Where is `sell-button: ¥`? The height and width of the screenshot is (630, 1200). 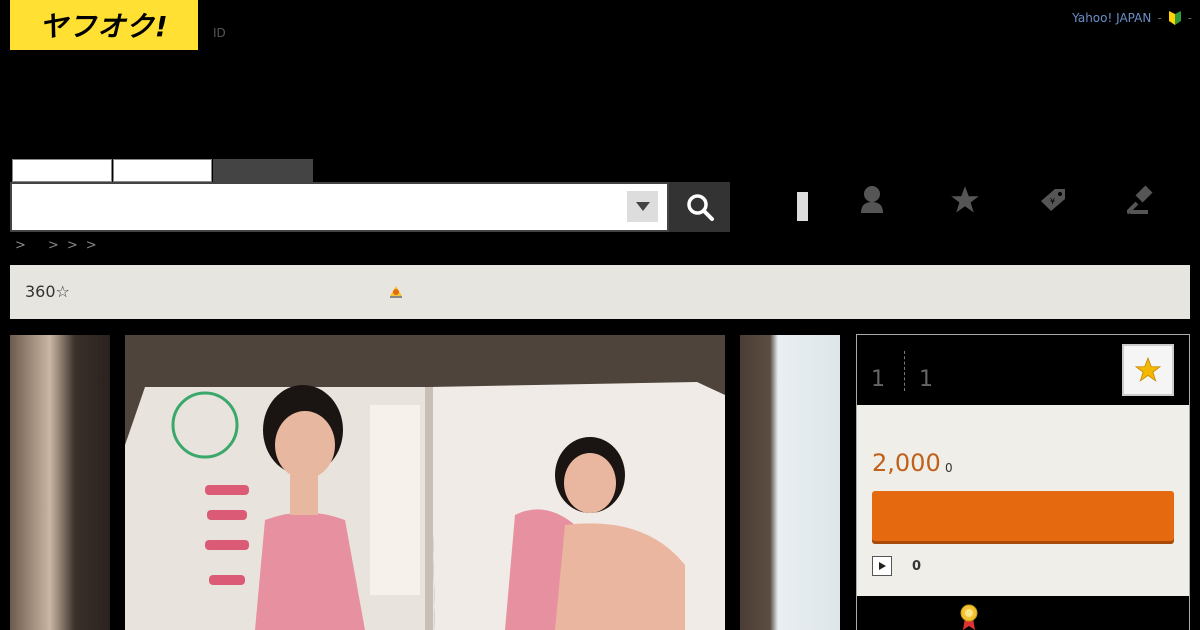 sell-button: ¥ is located at coordinates (1053, 200).